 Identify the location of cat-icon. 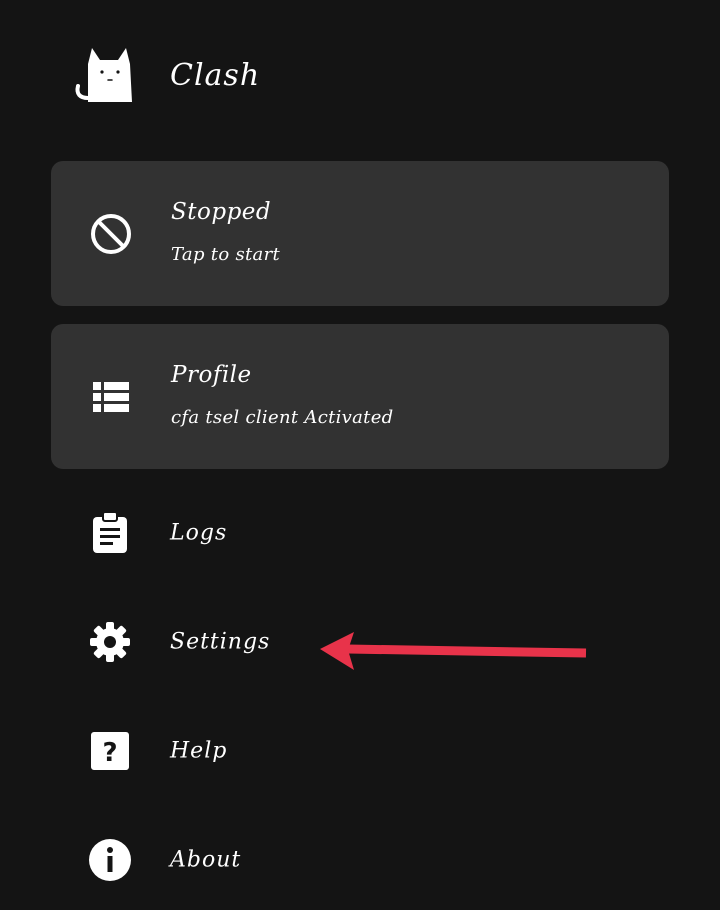
(103, 75).